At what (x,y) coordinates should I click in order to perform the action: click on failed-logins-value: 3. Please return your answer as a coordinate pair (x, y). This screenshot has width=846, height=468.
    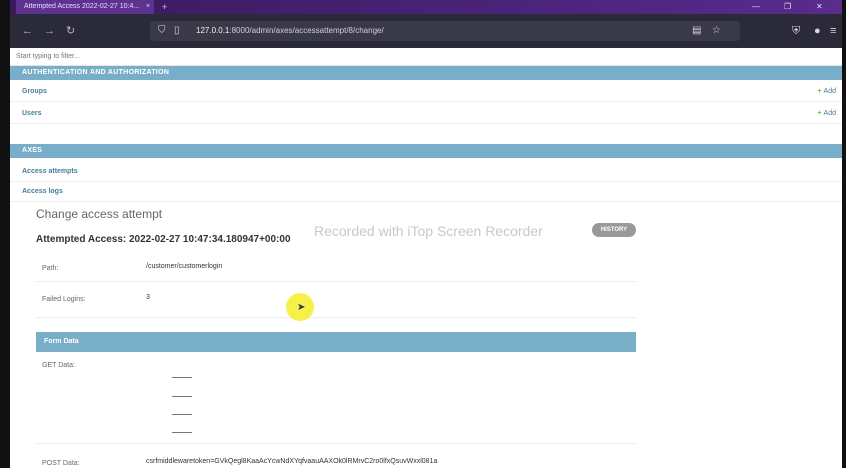
    Looking at the image, I should click on (148, 297).